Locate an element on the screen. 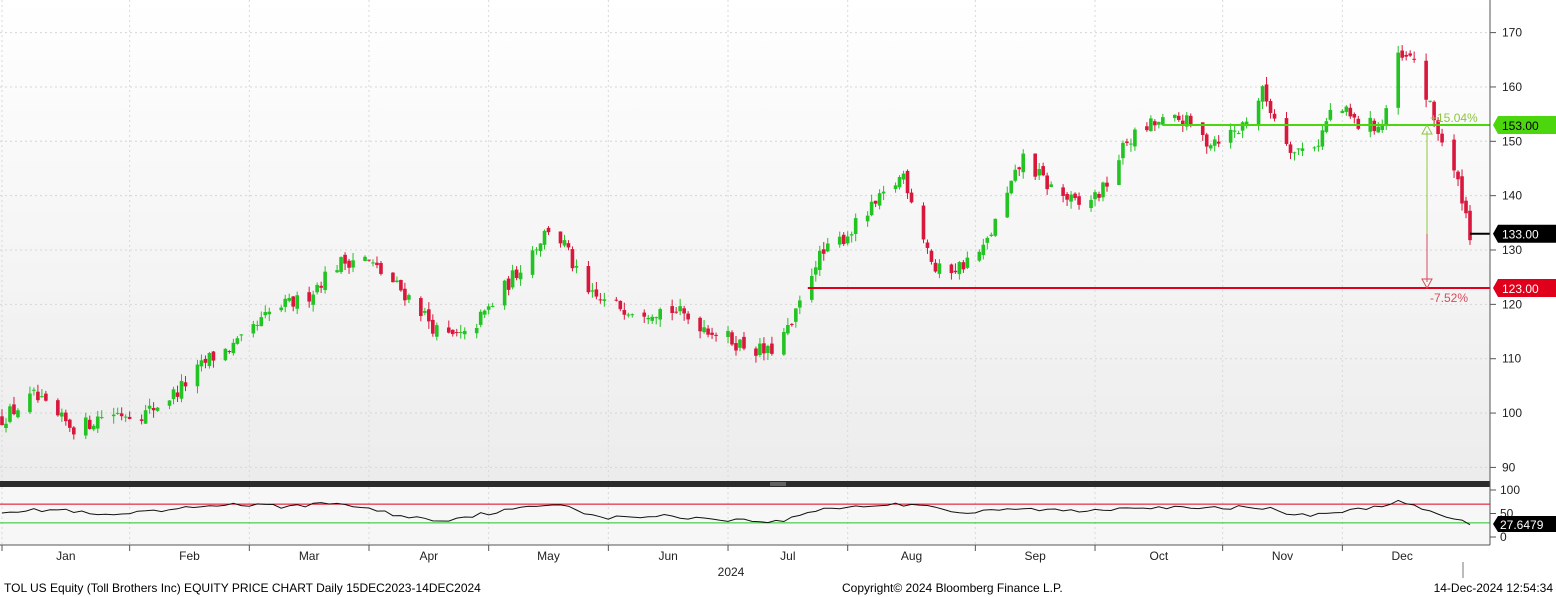  month-tick-label: Jan is located at coordinates (65, 556).